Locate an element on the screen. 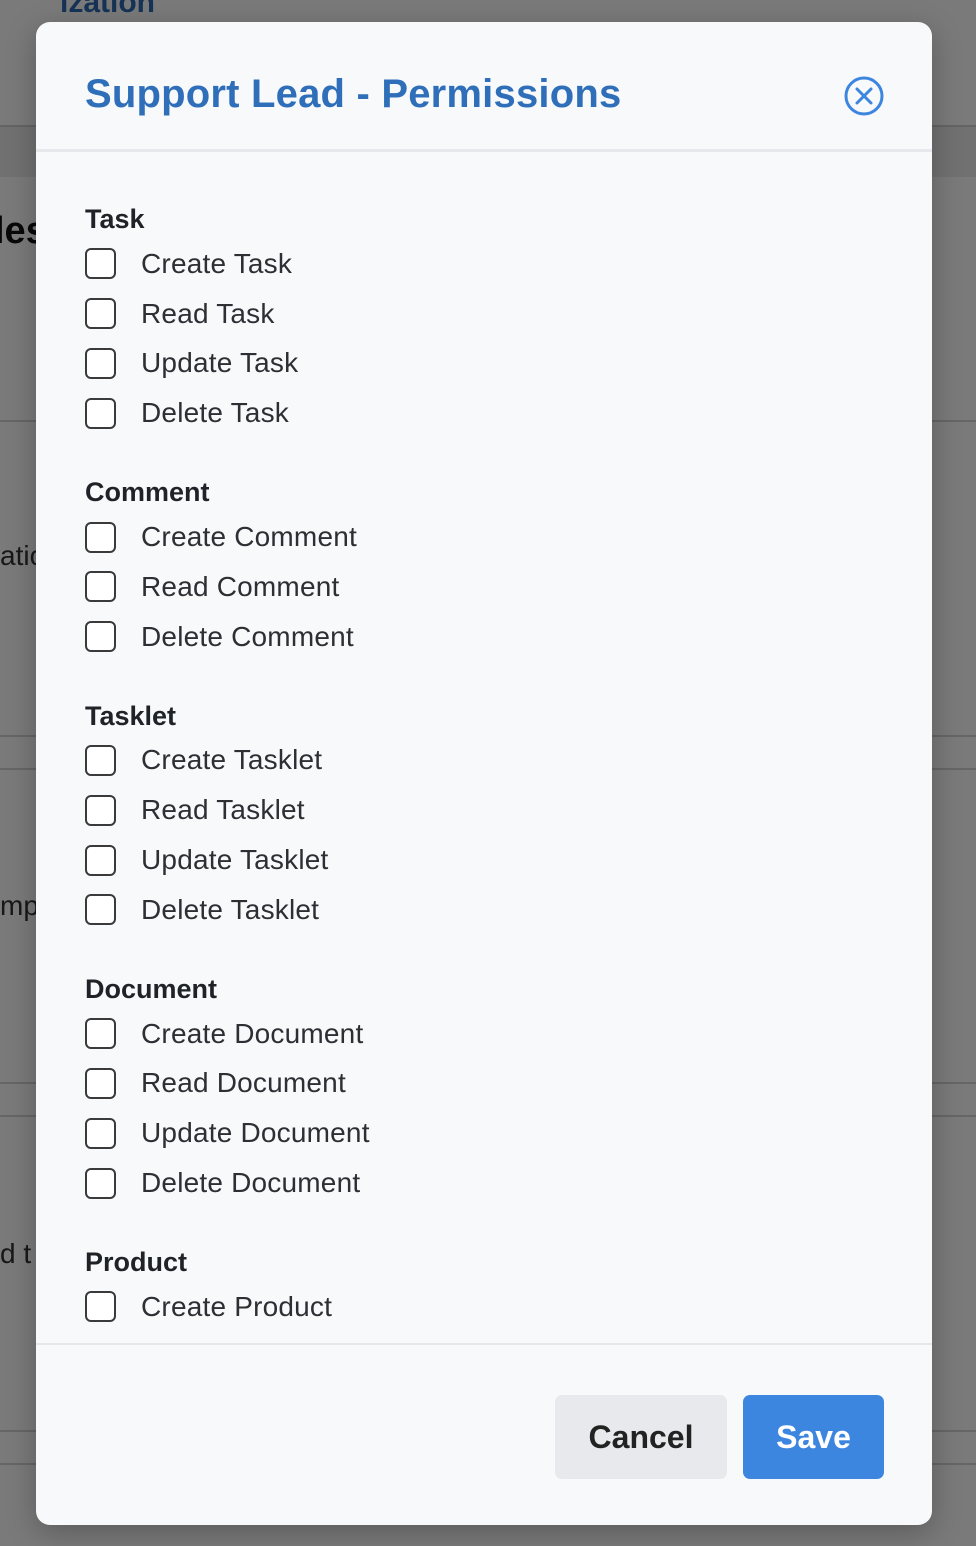  modal-header: Support Lead - Permissions is located at coordinates (484, 87).